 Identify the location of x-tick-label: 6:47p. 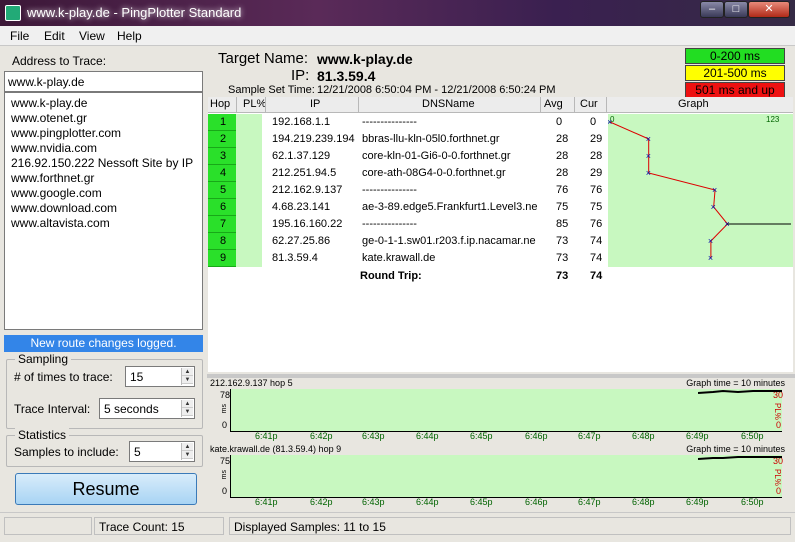
(589, 436).